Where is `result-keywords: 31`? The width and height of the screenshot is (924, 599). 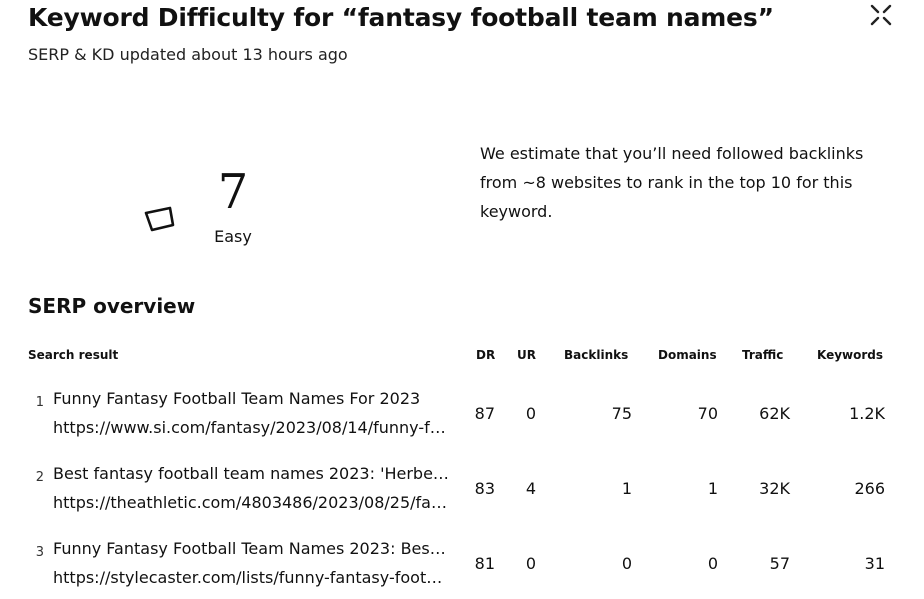 result-keywords: 31 is located at coordinates (842, 563).